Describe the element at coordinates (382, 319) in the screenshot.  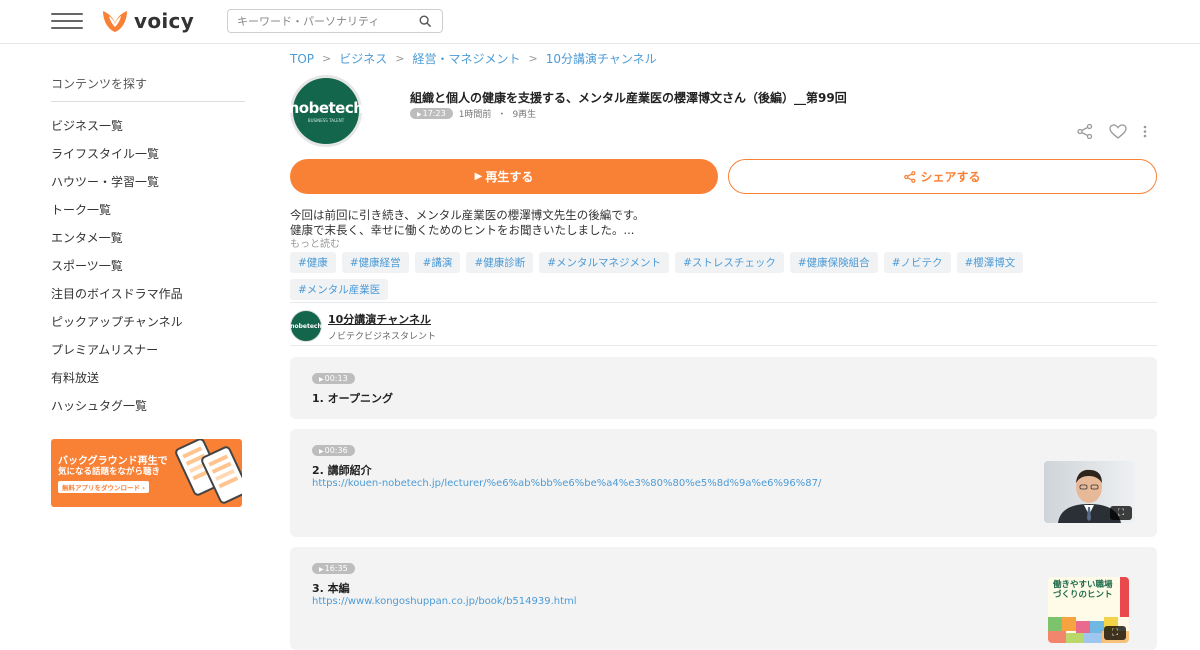
I see `channel-name-link: 10分講演チャンネル` at that location.